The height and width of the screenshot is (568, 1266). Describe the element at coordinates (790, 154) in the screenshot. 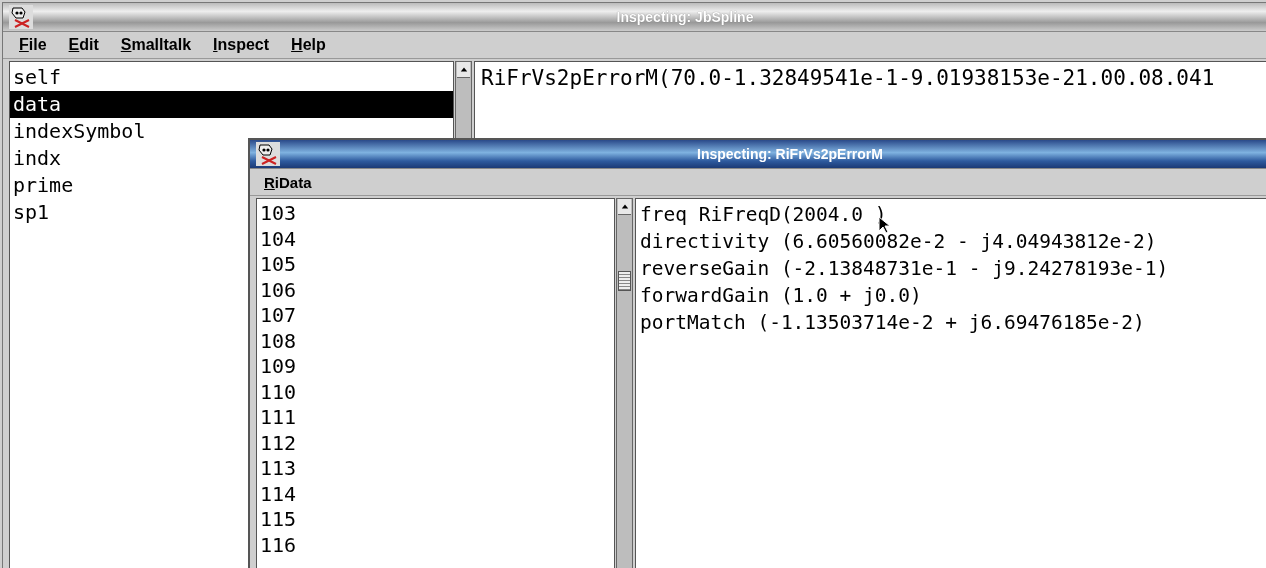

I see `window-title: Inspecting: RiFrVs2pErrorM` at that location.